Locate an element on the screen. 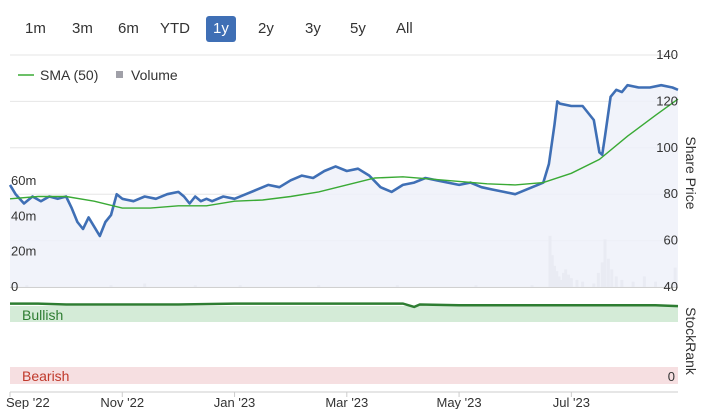 The height and width of the screenshot is (409, 709). stockrank-zero-label: 0 is located at coordinates (671, 376).